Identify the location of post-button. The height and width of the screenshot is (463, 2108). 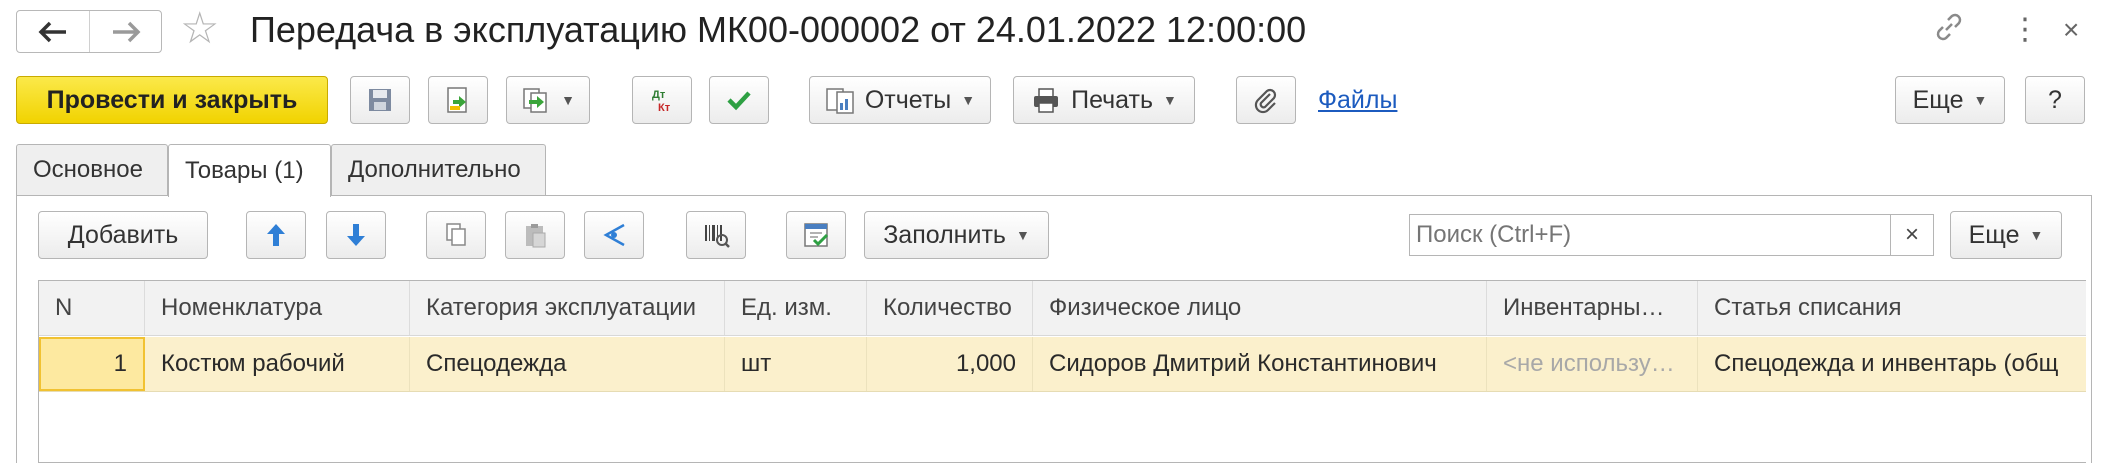
(458, 100).